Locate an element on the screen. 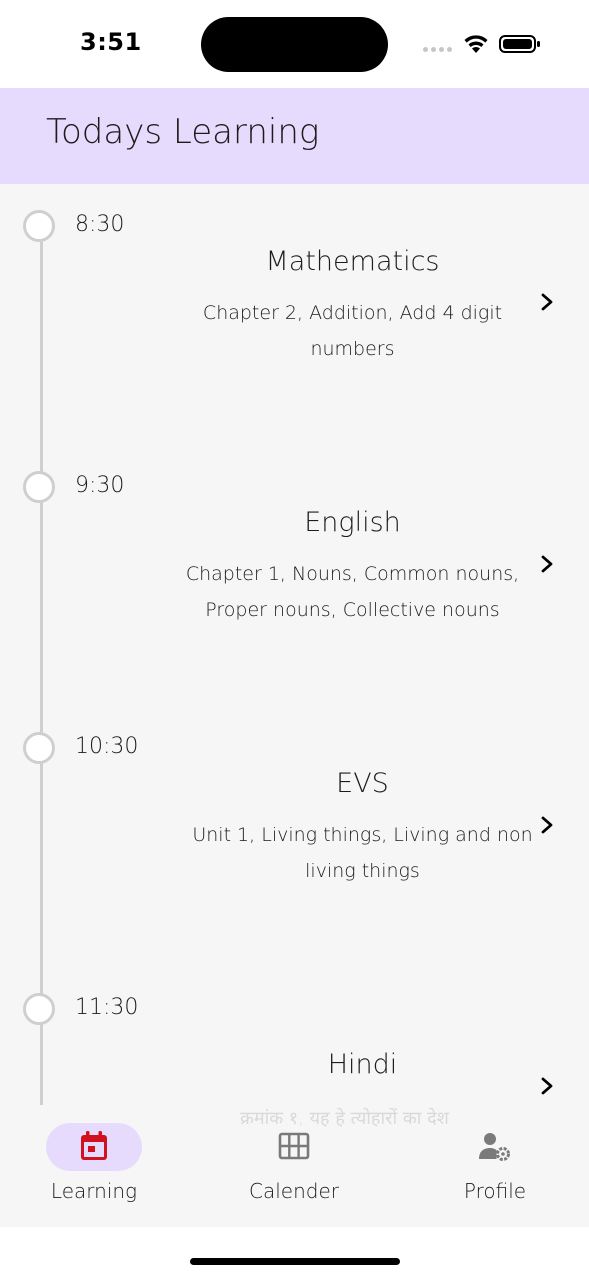 This screenshot has width=589, height=1278. nav-learning: Learning is located at coordinates (71, 1160).